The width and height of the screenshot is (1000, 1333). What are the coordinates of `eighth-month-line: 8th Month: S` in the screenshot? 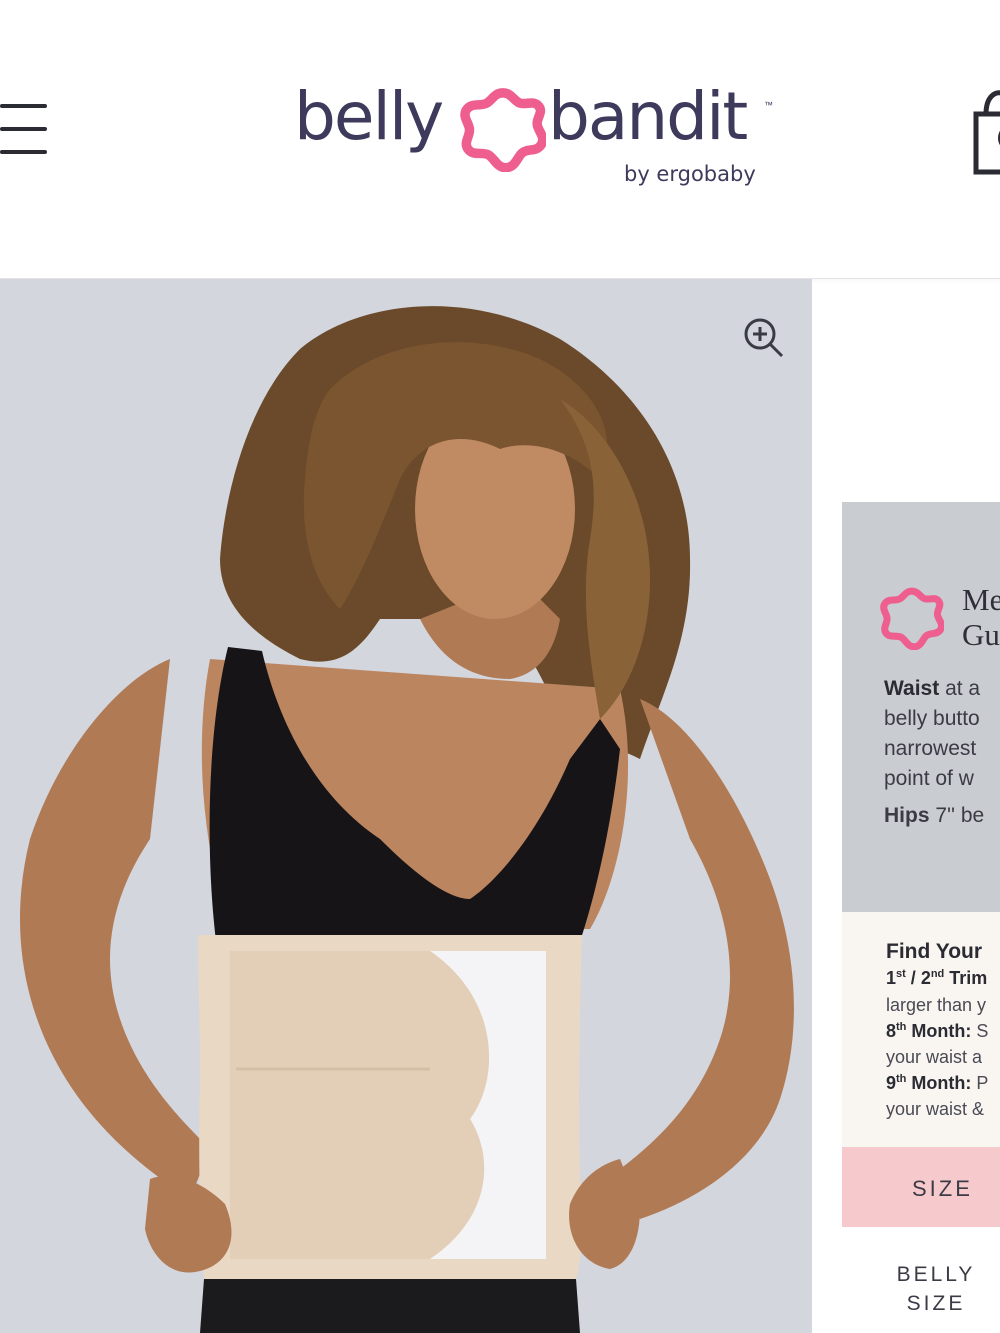 It's located at (937, 1031).